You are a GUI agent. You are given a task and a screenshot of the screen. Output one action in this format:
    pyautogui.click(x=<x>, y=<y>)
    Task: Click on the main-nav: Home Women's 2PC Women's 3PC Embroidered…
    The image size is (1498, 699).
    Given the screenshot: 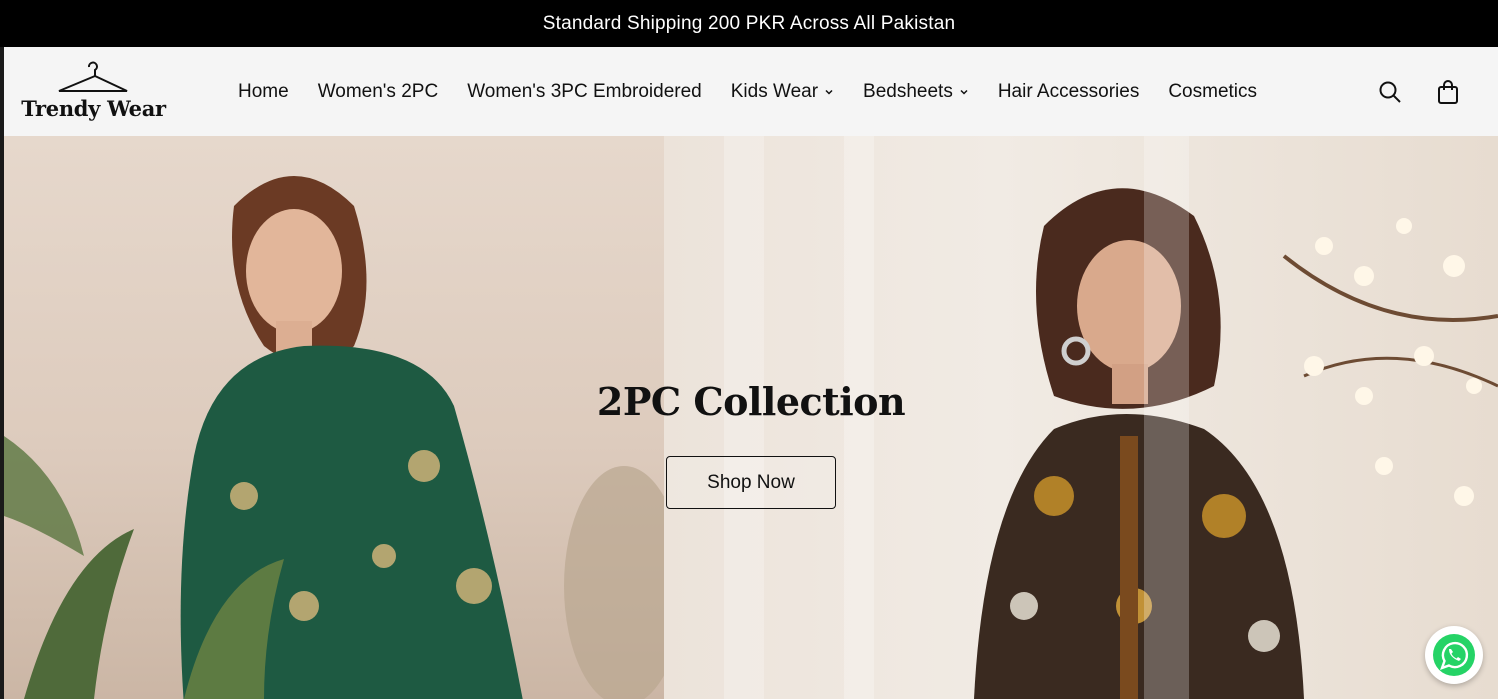 What is the action you would take?
    pyautogui.click(x=762, y=91)
    